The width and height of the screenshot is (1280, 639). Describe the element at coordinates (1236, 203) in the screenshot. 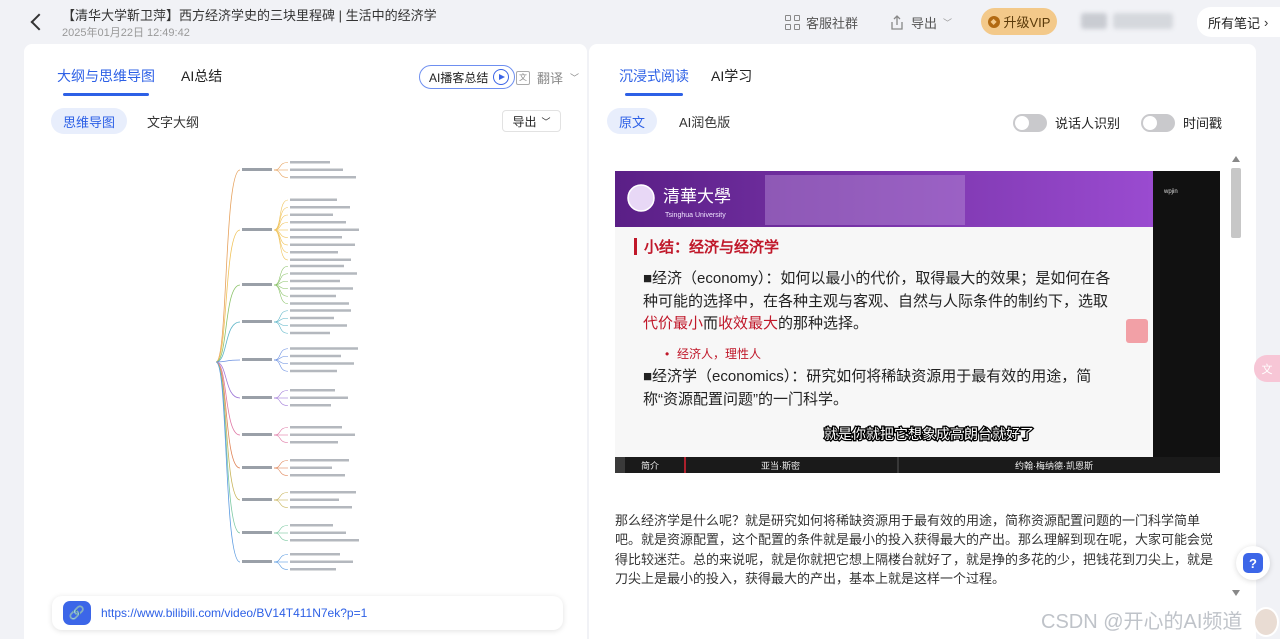

I see `scroll-thumb` at that location.